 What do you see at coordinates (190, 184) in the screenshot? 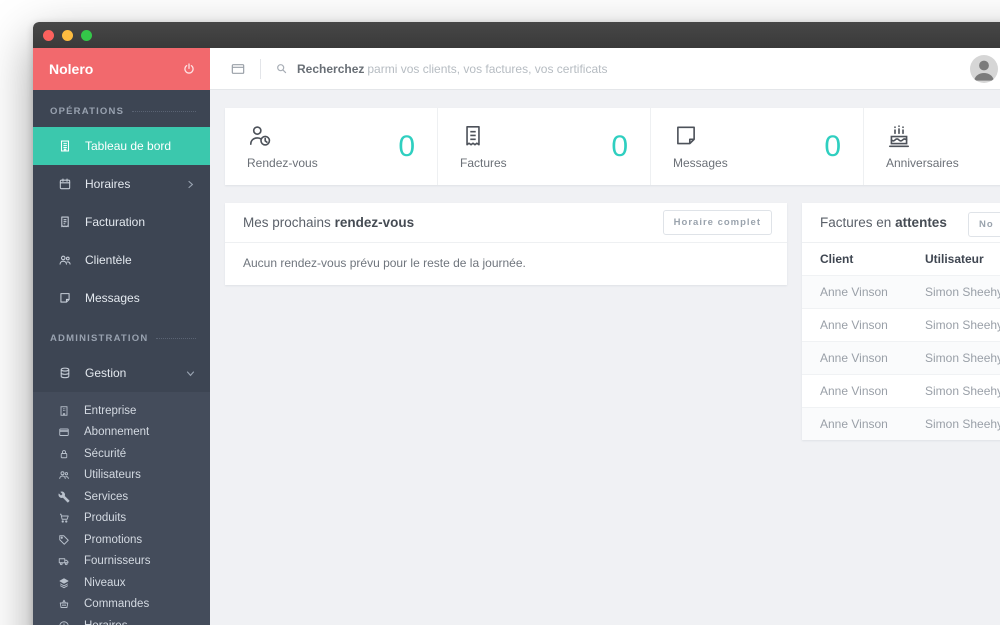
I see `chevron-right-icon` at bounding box center [190, 184].